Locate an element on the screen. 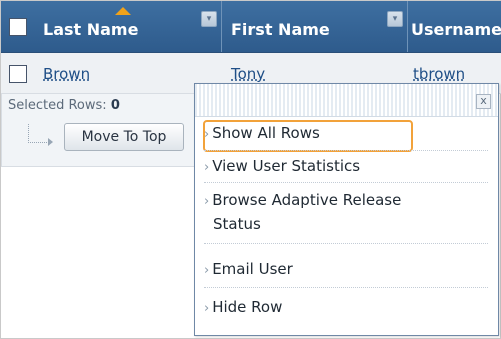 This screenshot has height=339, width=501. menu-item-view-user-statistics: › View User Statistics is located at coordinates (344, 166).